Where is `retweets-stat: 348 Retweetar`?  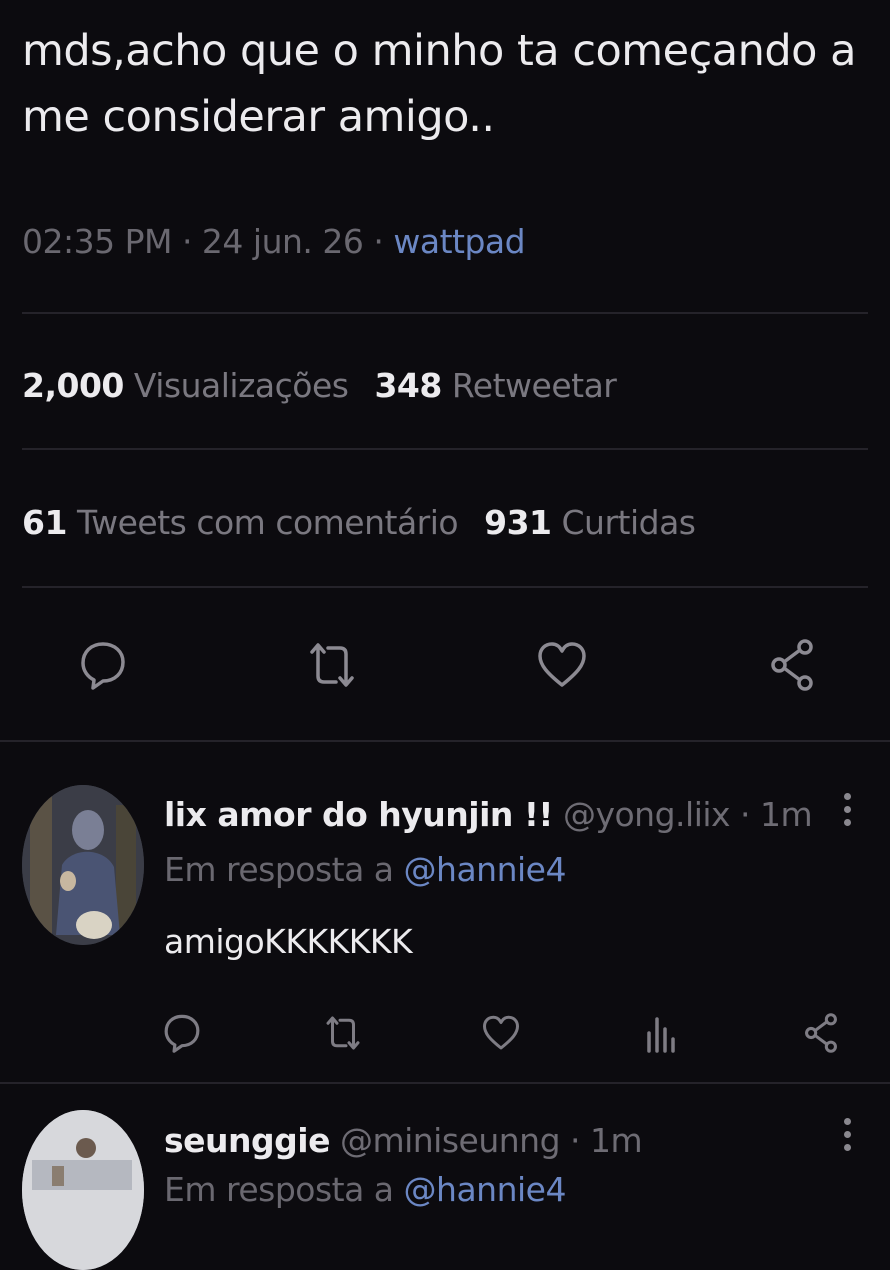
retweets-stat: 348 Retweetar is located at coordinates (495, 385).